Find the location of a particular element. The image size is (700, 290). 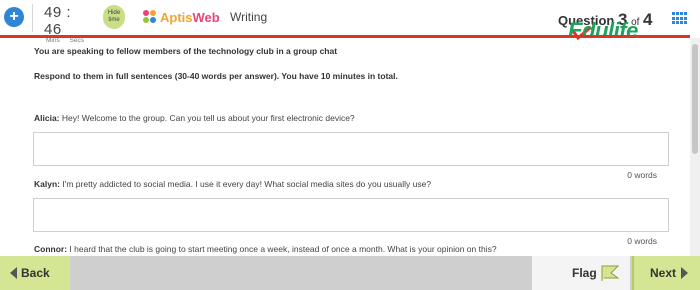

back-button: Back is located at coordinates (35, 273).